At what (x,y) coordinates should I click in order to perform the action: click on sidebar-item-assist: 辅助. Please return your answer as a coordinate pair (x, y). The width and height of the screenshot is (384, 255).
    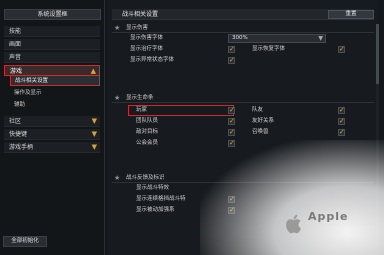
    Looking at the image, I should click on (55, 105).